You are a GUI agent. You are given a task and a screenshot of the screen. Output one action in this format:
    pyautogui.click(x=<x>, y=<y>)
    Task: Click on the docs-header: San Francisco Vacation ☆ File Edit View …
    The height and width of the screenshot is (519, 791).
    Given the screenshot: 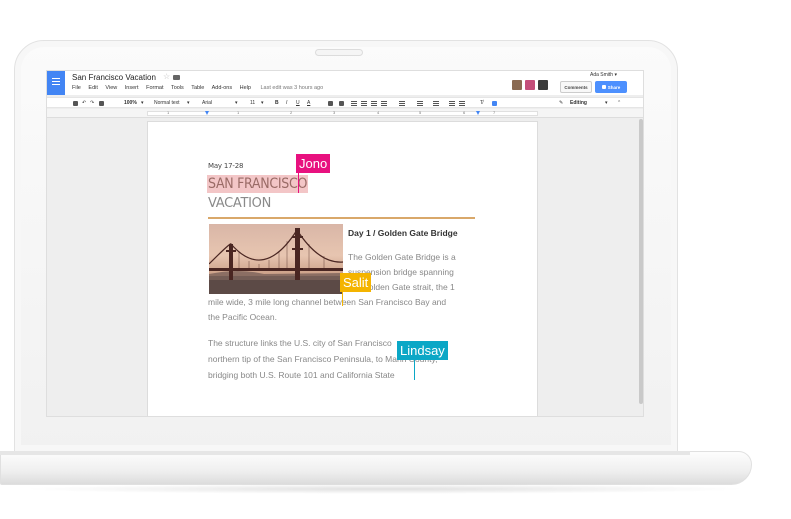 What is the action you would take?
    pyautogui.click(x=345, y=83)
    